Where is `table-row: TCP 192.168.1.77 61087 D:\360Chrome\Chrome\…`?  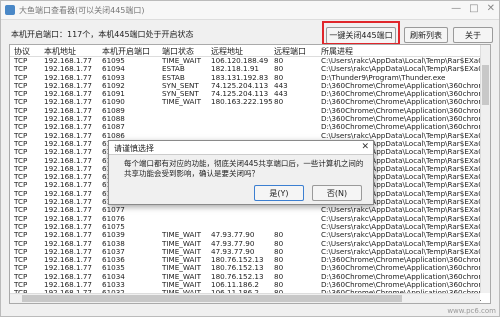 table-row: TCP 192.168.1.77 61087 D:\360Chrome\Chrome\… is located at coordinates (245, 127).